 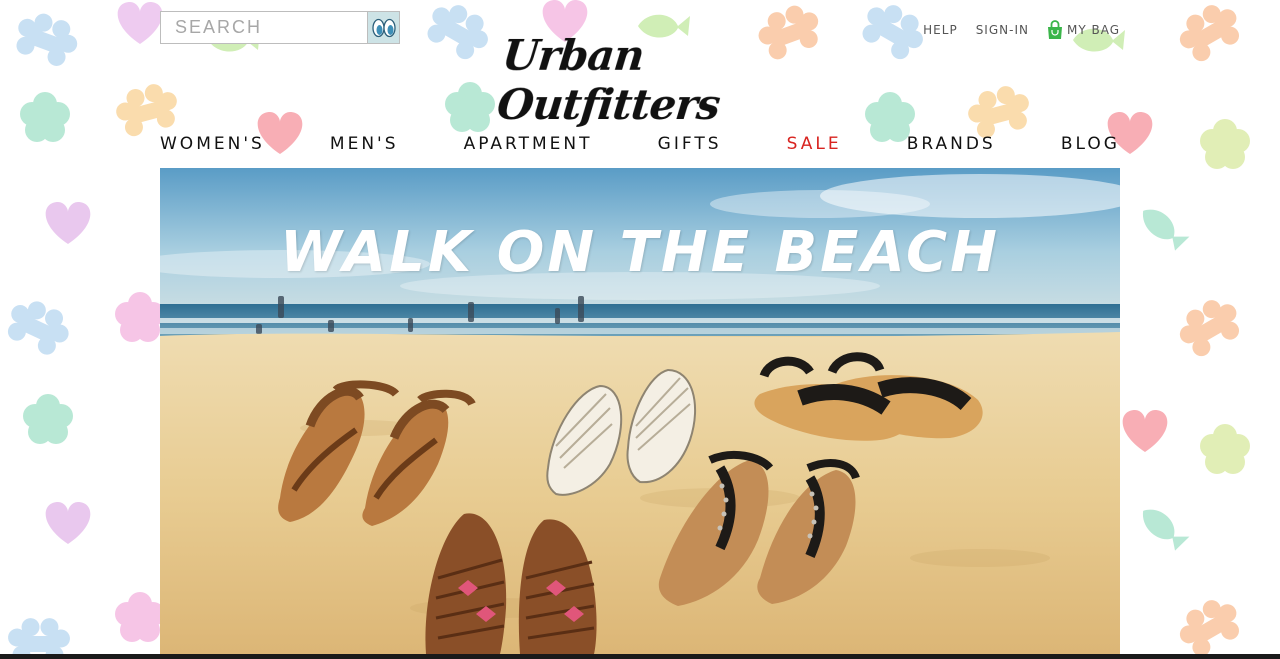 I want to click on search-input, so click(x=264, y=27).